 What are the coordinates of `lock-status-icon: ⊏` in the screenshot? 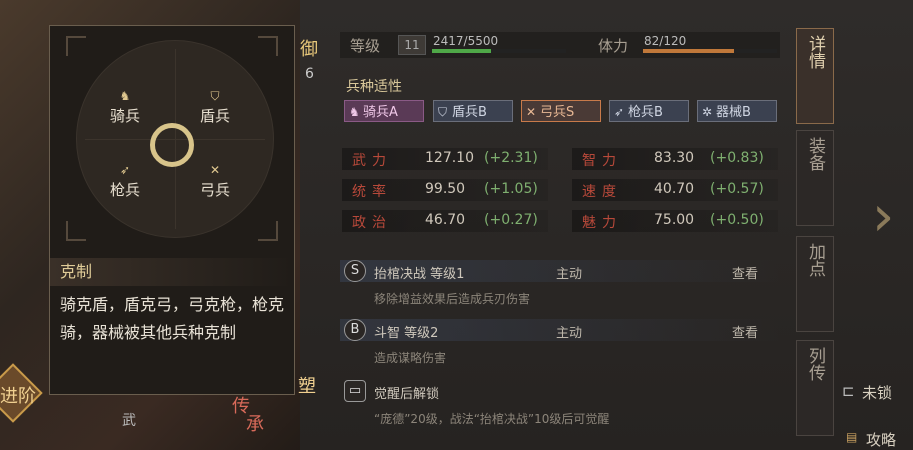 It's located at (848, 391).